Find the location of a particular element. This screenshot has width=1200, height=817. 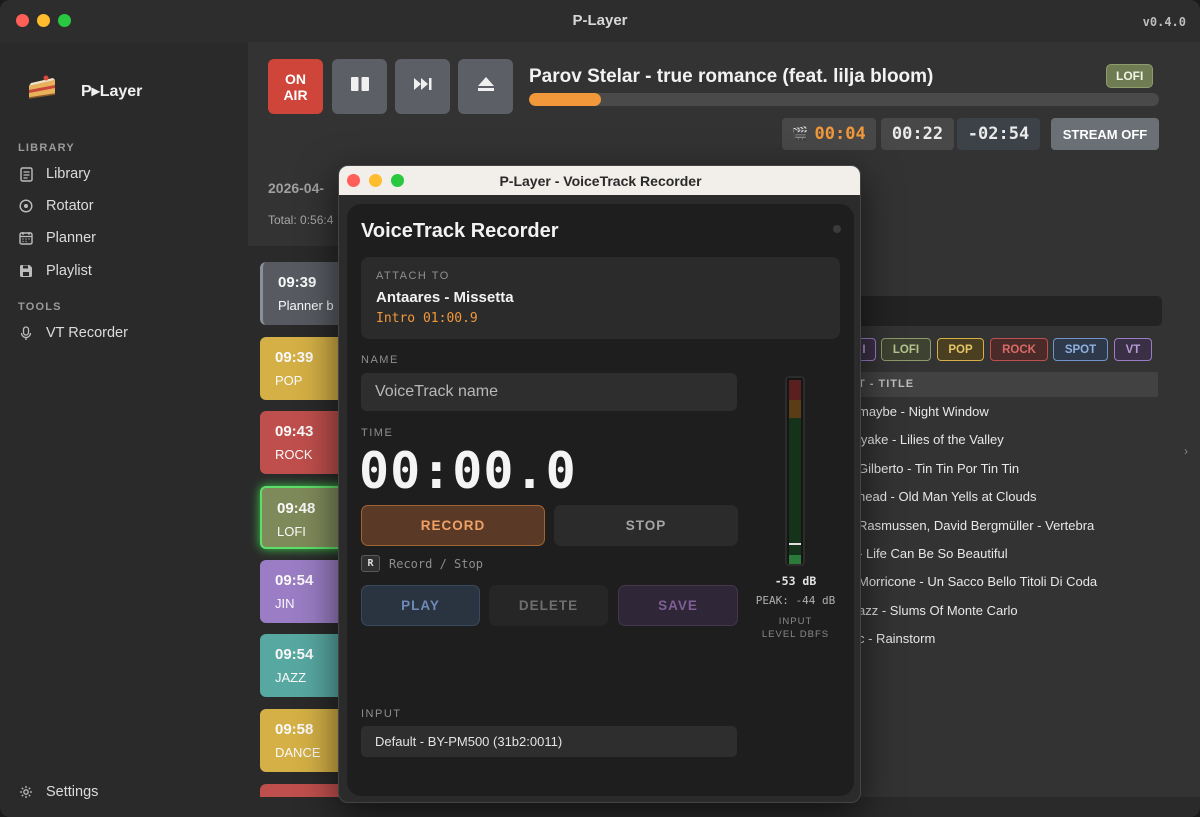

sidebar-item-label: Rotator is located at coordinates (70, 206).